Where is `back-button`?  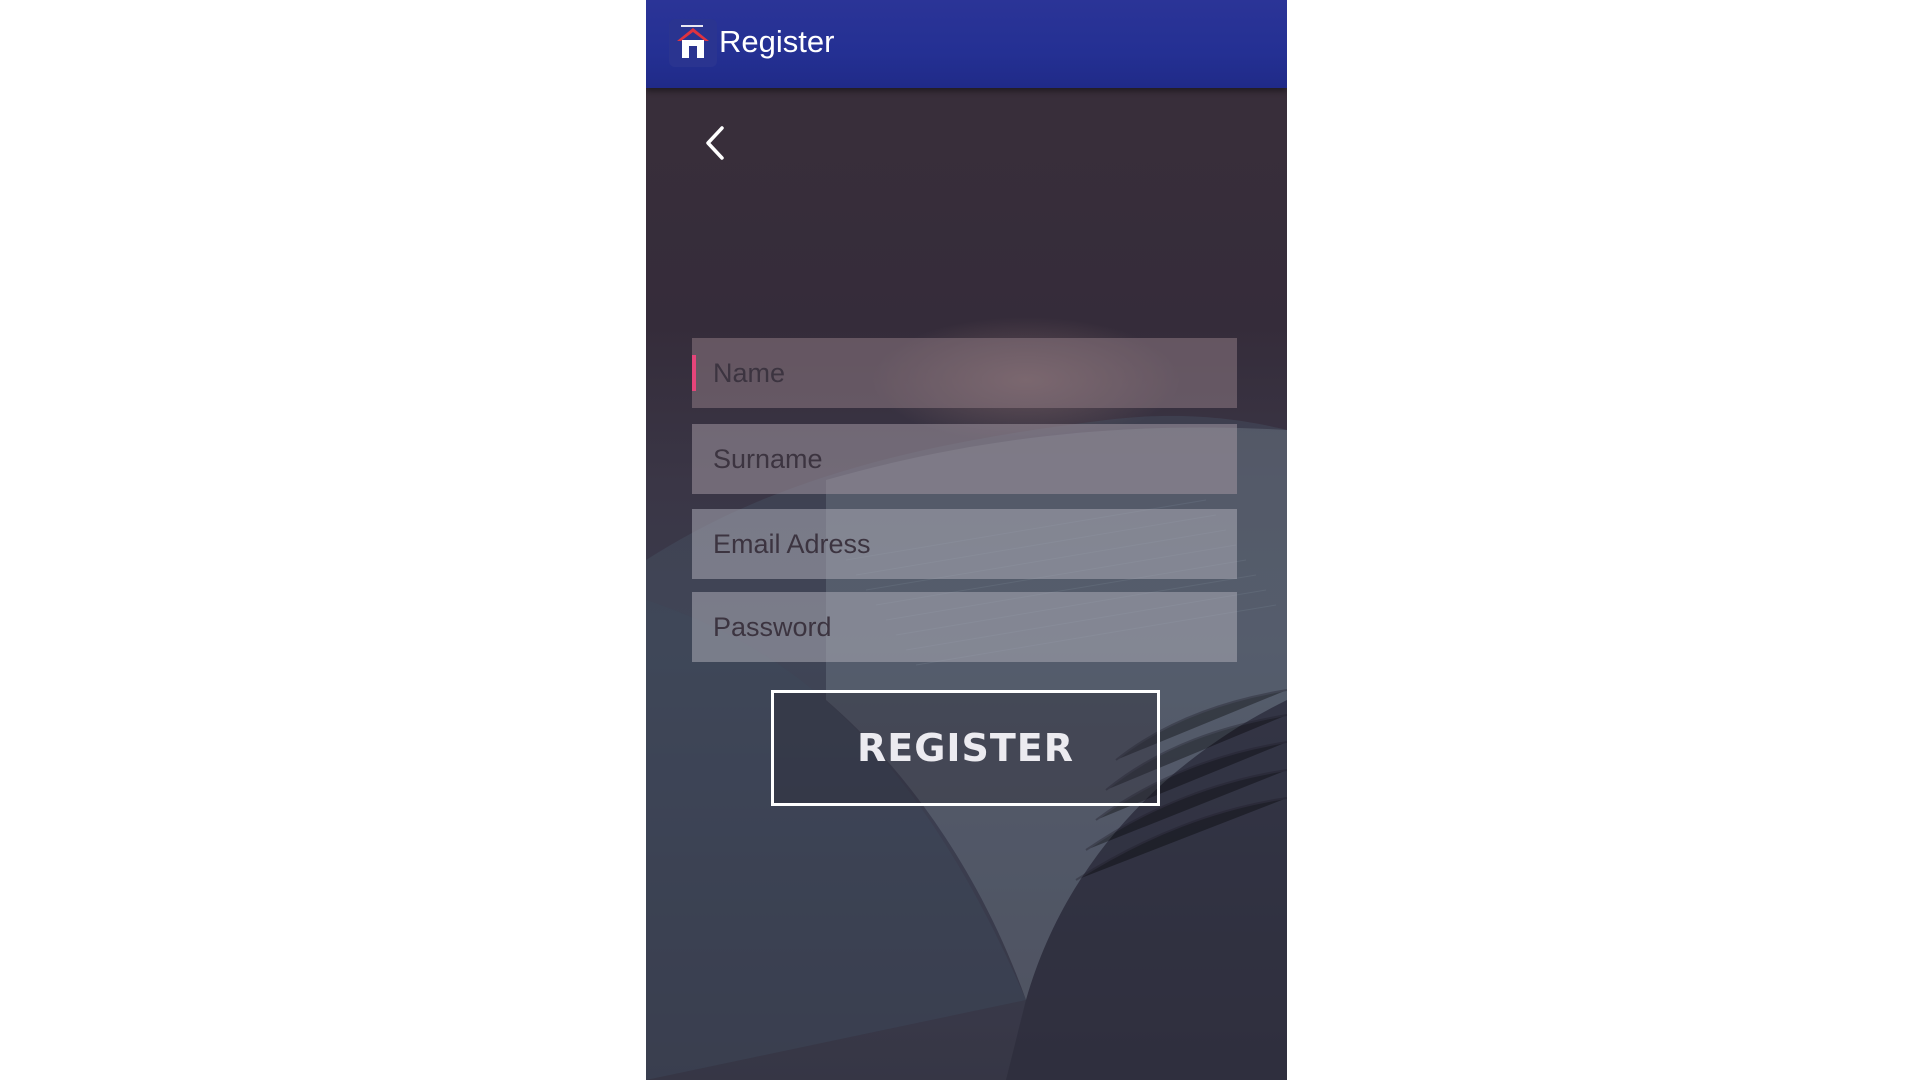 back-button is located at coordinates (716, 143).